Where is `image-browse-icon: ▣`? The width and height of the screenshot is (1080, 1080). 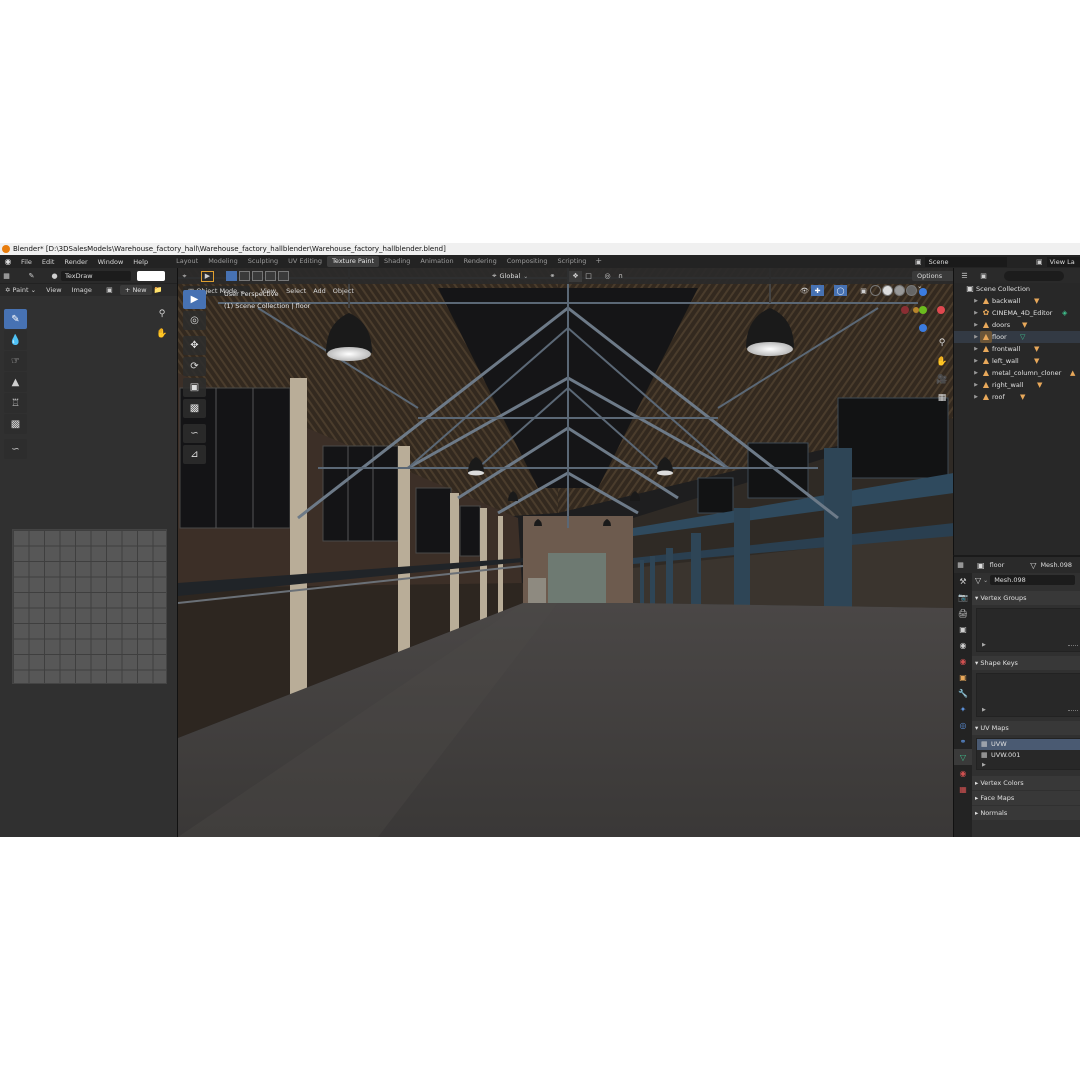
image-browse-icon: ▣ is located at coordinates (109, 290).